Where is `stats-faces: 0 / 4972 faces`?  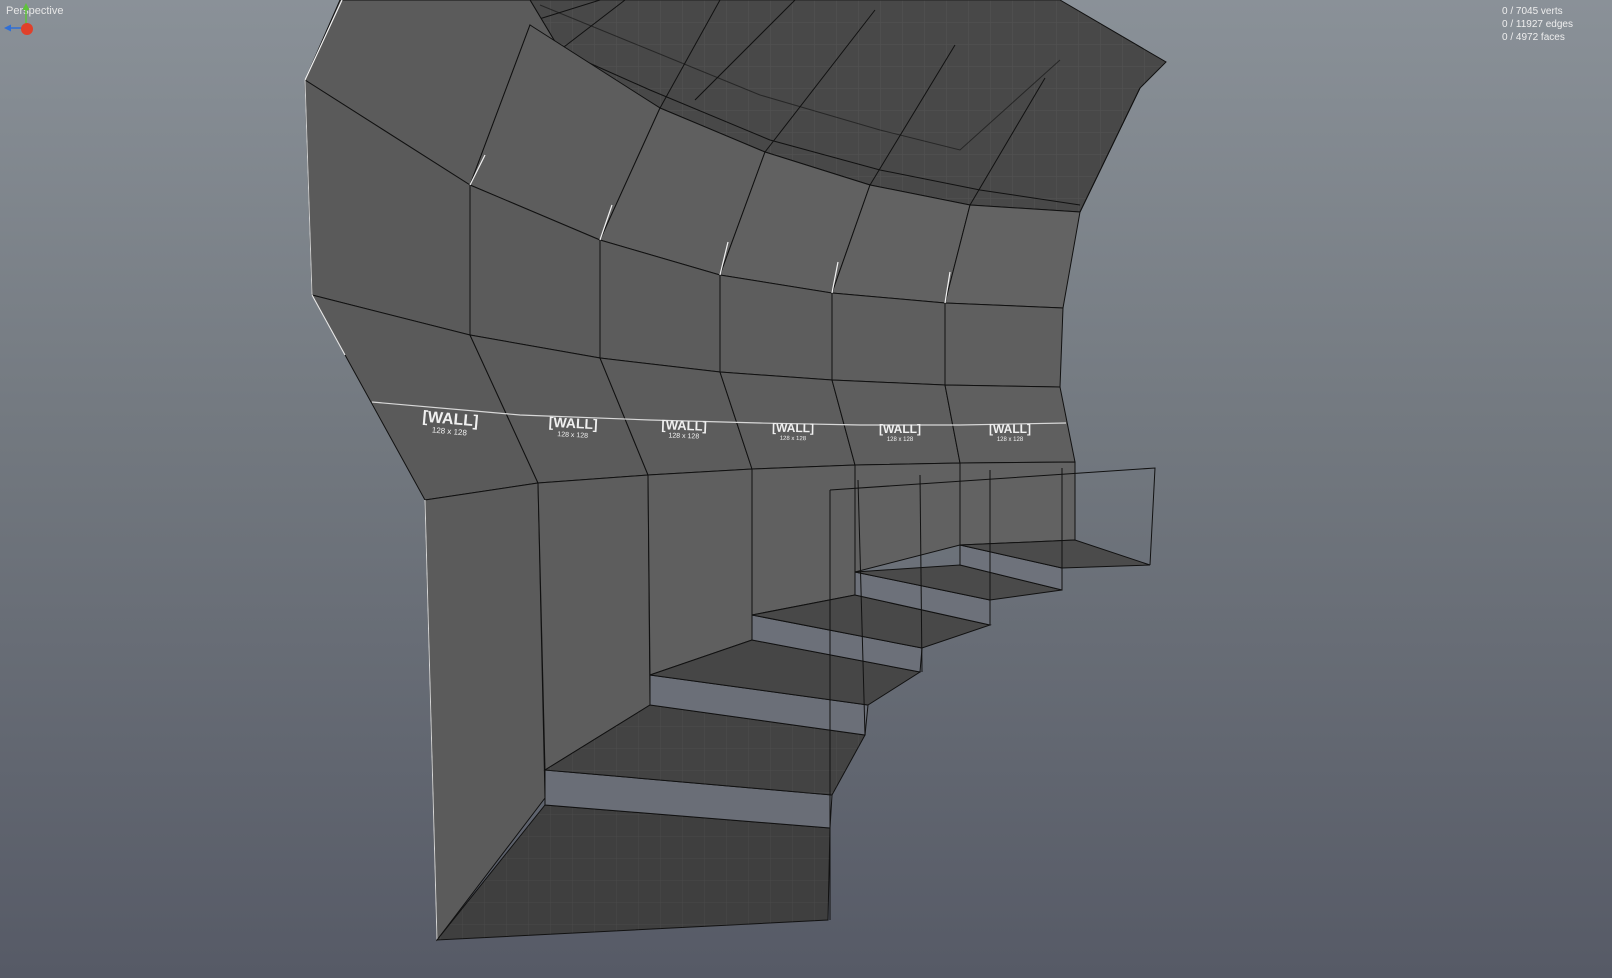
stats-faces: 0 / 4972 faces is located at coordinates (1533, 37).